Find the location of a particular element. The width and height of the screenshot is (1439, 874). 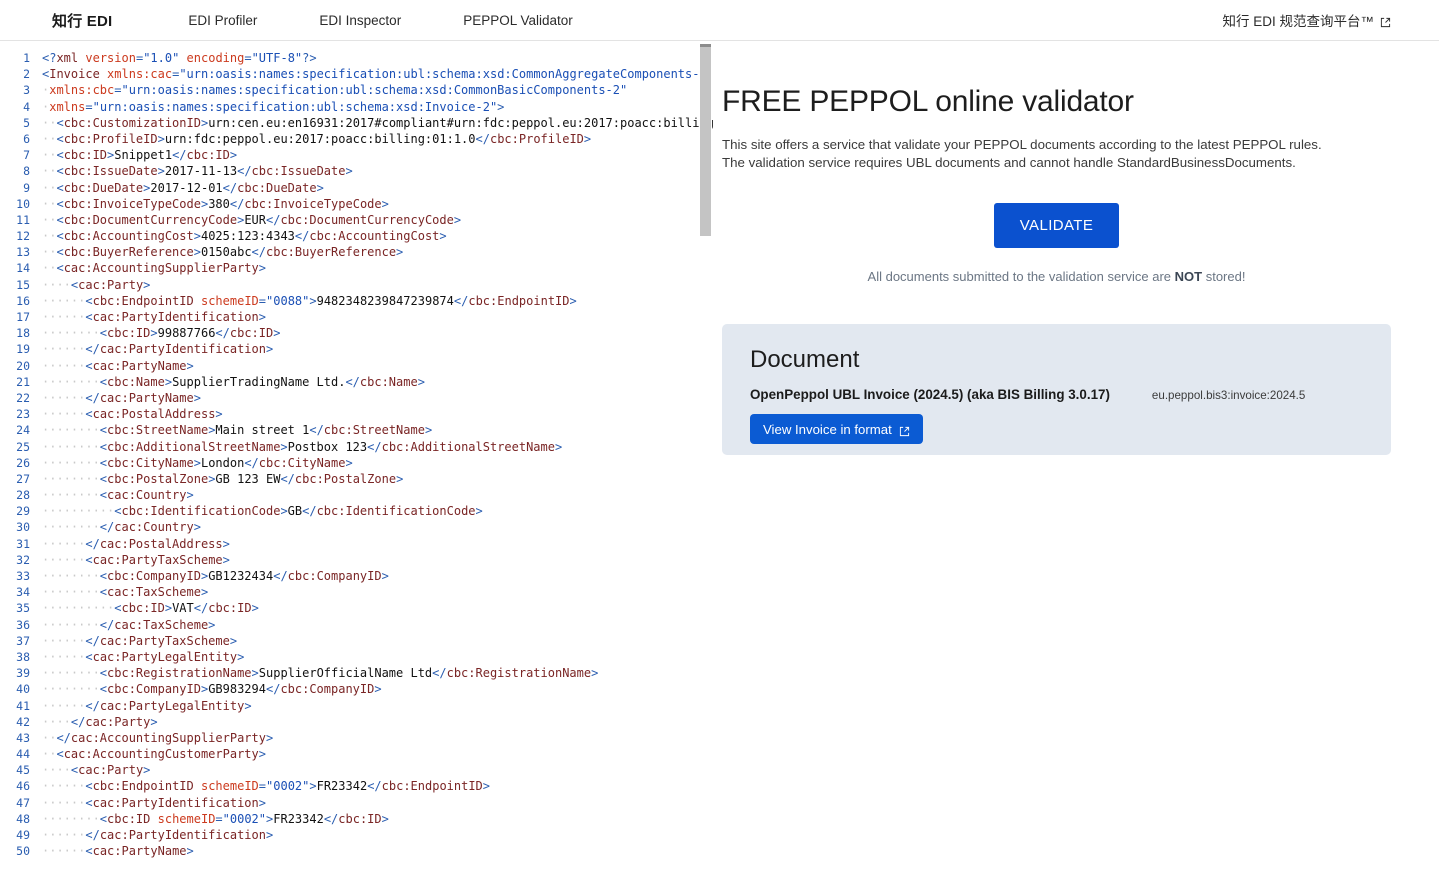

nav-item-edi-profiler: EDI Profiler is located at coordinates (222, 20).